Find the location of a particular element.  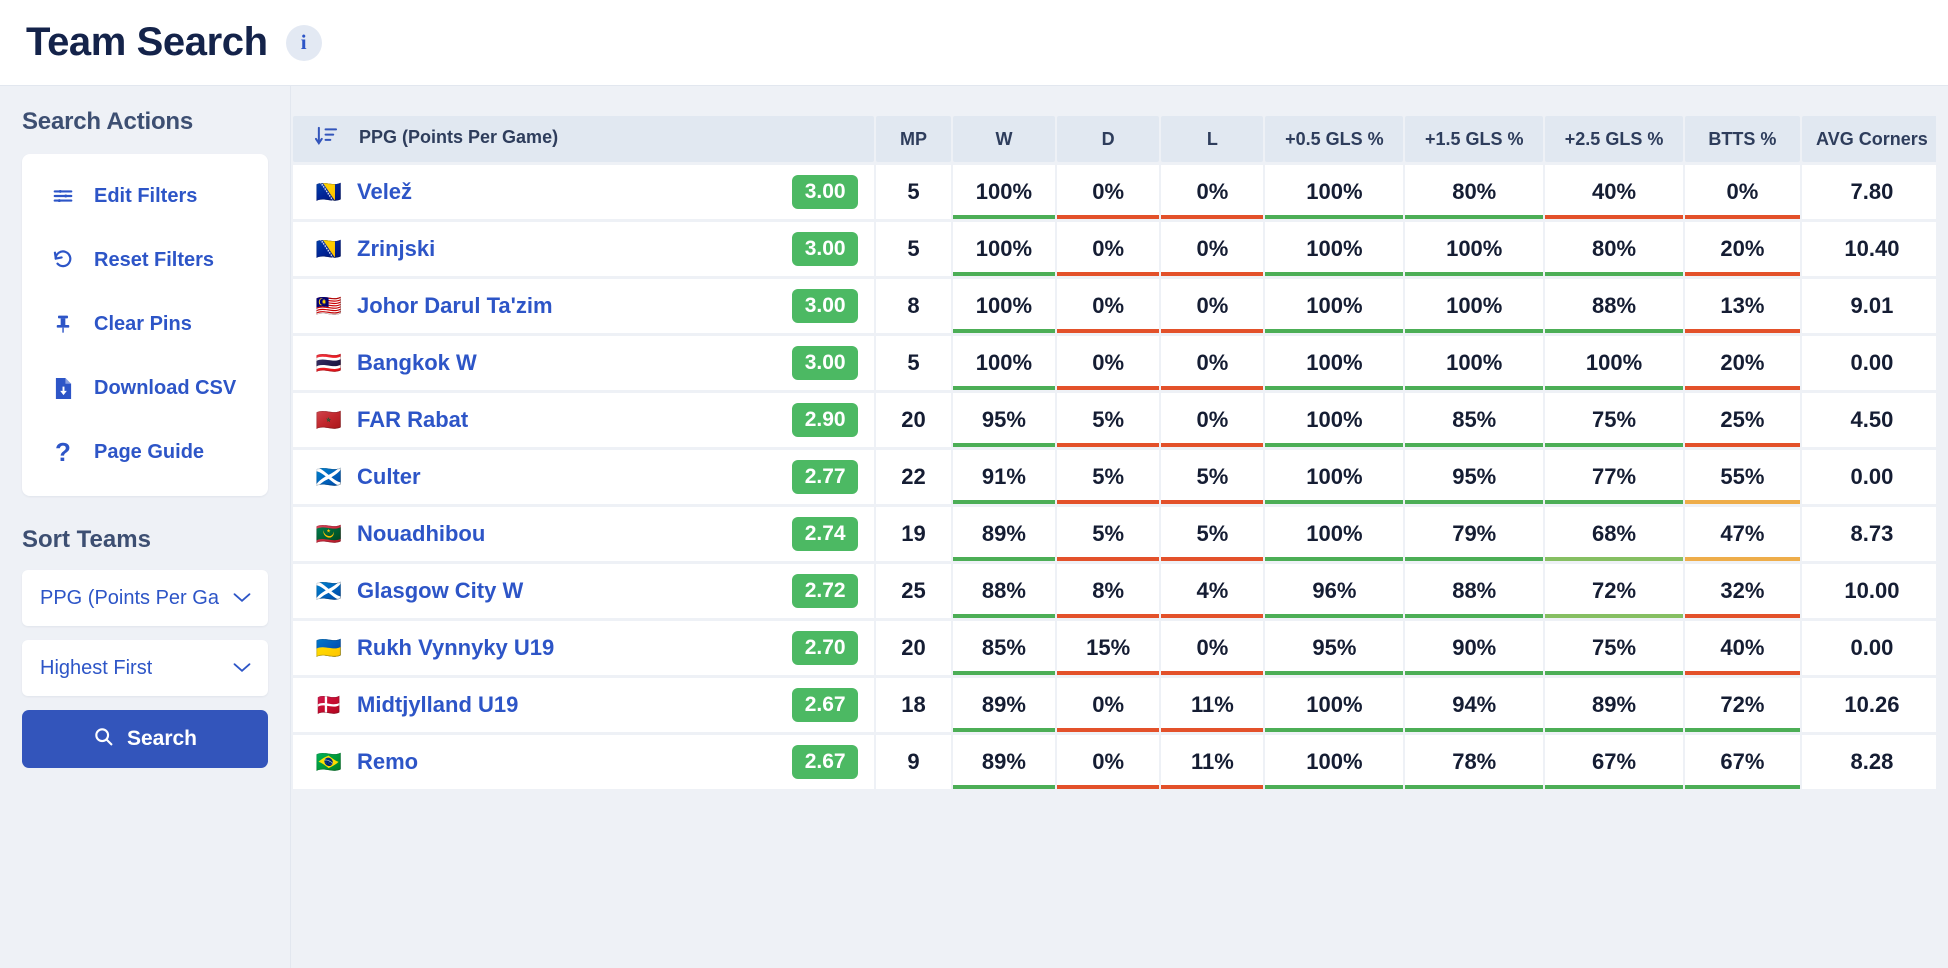

column-header-l: L is located at coordinates (1212, 139).